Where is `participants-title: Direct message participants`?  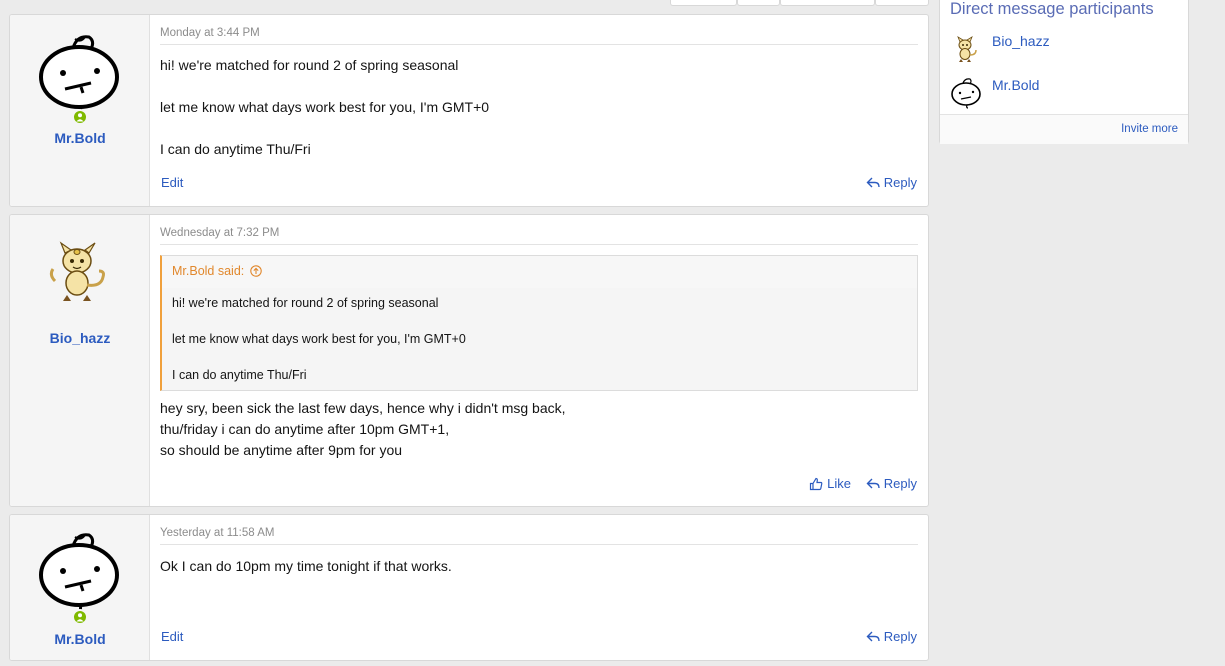
participants-title: Direct message participants is located at coordinates (1052, 9).